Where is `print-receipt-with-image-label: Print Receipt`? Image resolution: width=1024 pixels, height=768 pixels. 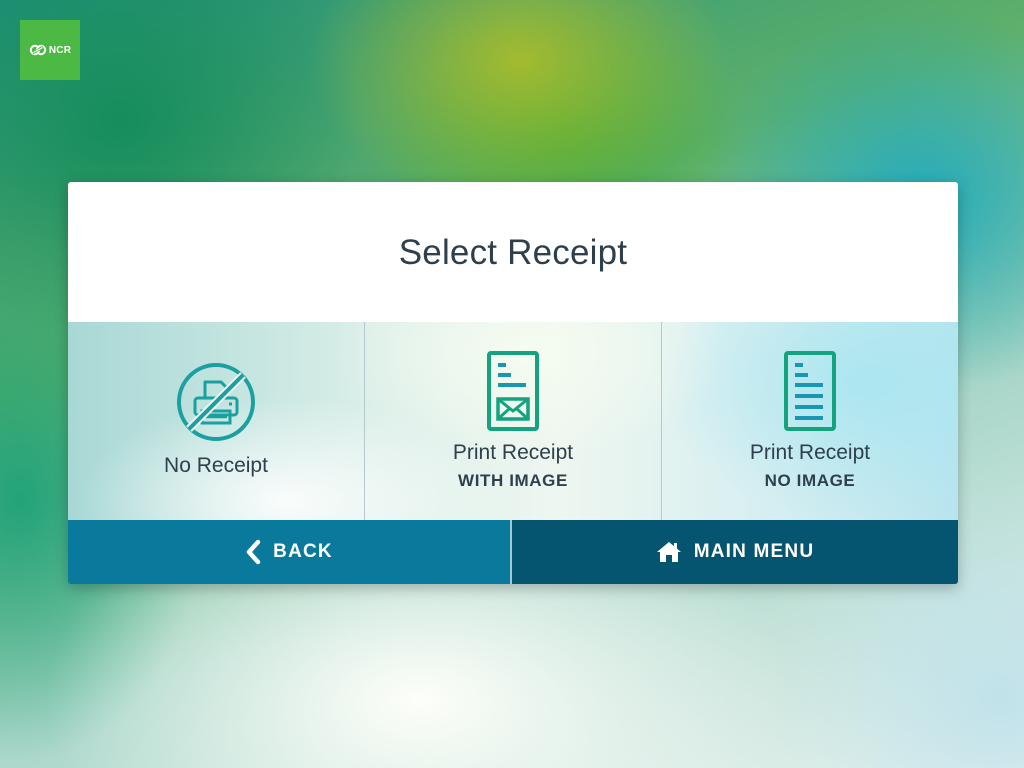
print-receipt-with-image-label: Print Receipt is located at coordinates (513, 452).